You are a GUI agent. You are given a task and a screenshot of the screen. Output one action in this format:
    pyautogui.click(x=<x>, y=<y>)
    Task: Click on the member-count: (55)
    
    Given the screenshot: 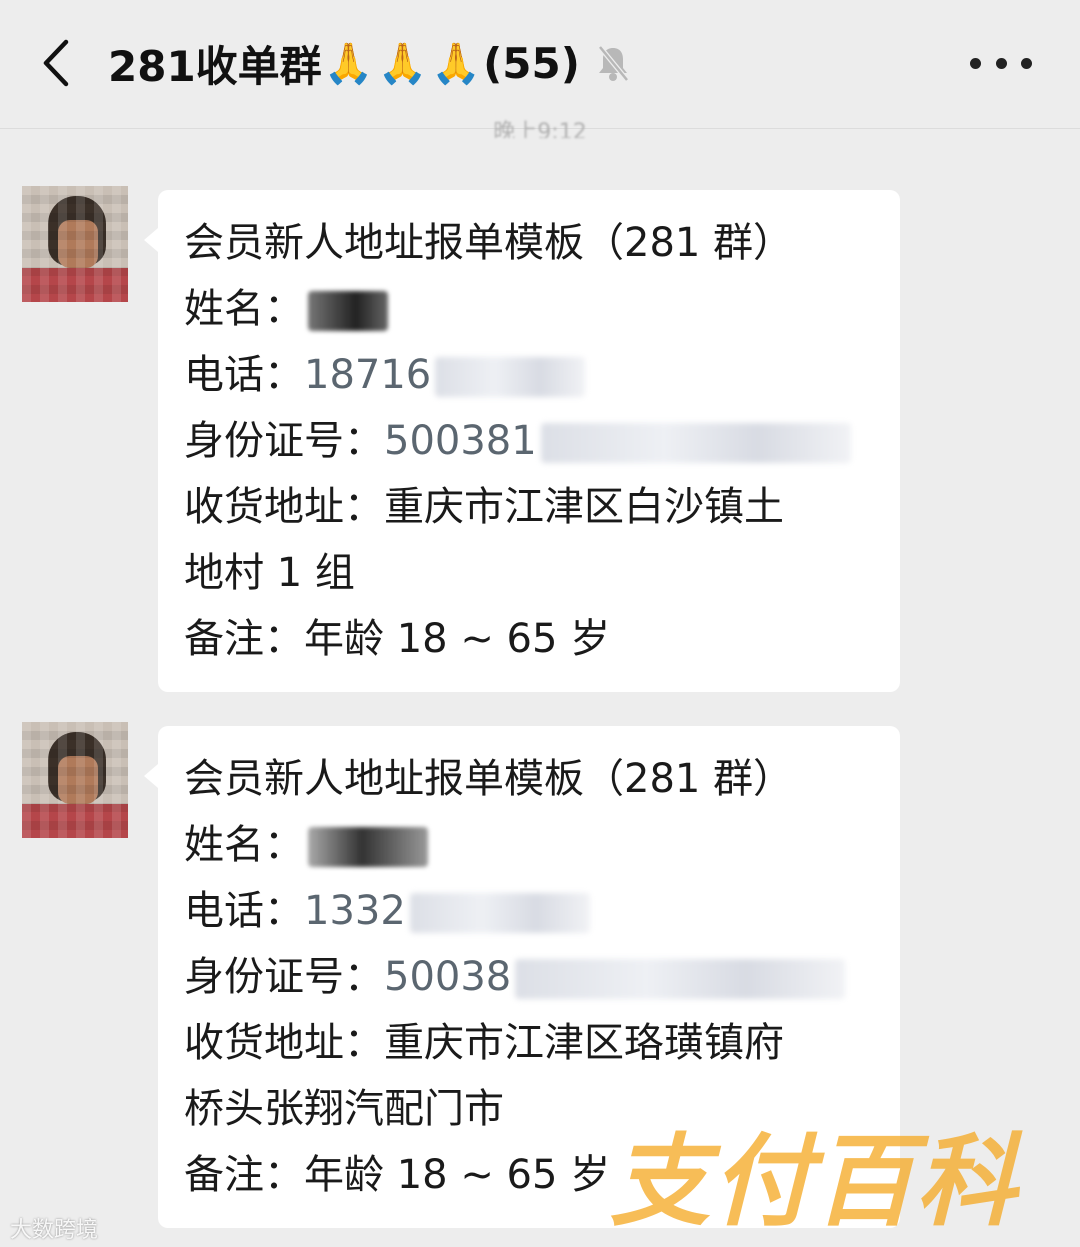 What is the action you would take?
    pyautogui.click(x=531, y=63)
    